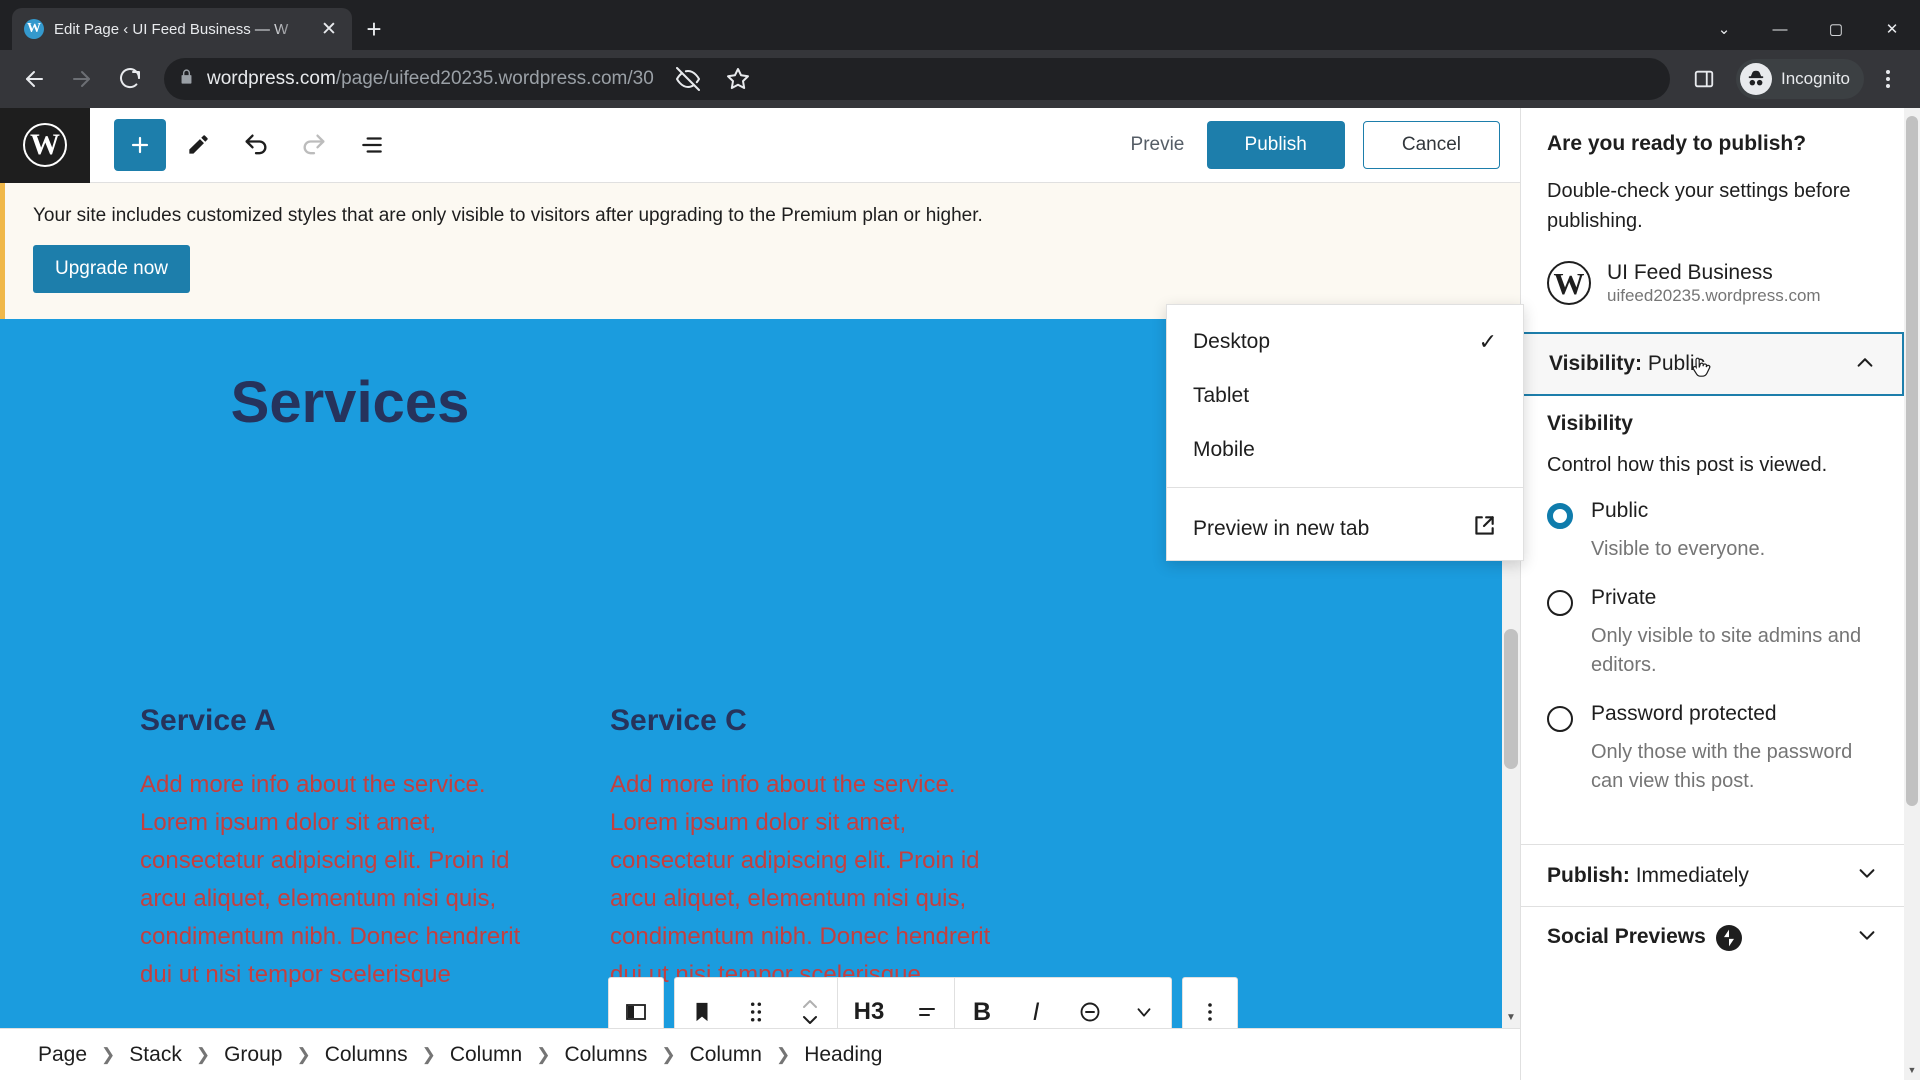 This screenshot has height=1080, width=1920. Describe the element at coordinates (1912, 461) in the screenshot. I see `sidebar-scroll-thumb` at that location.